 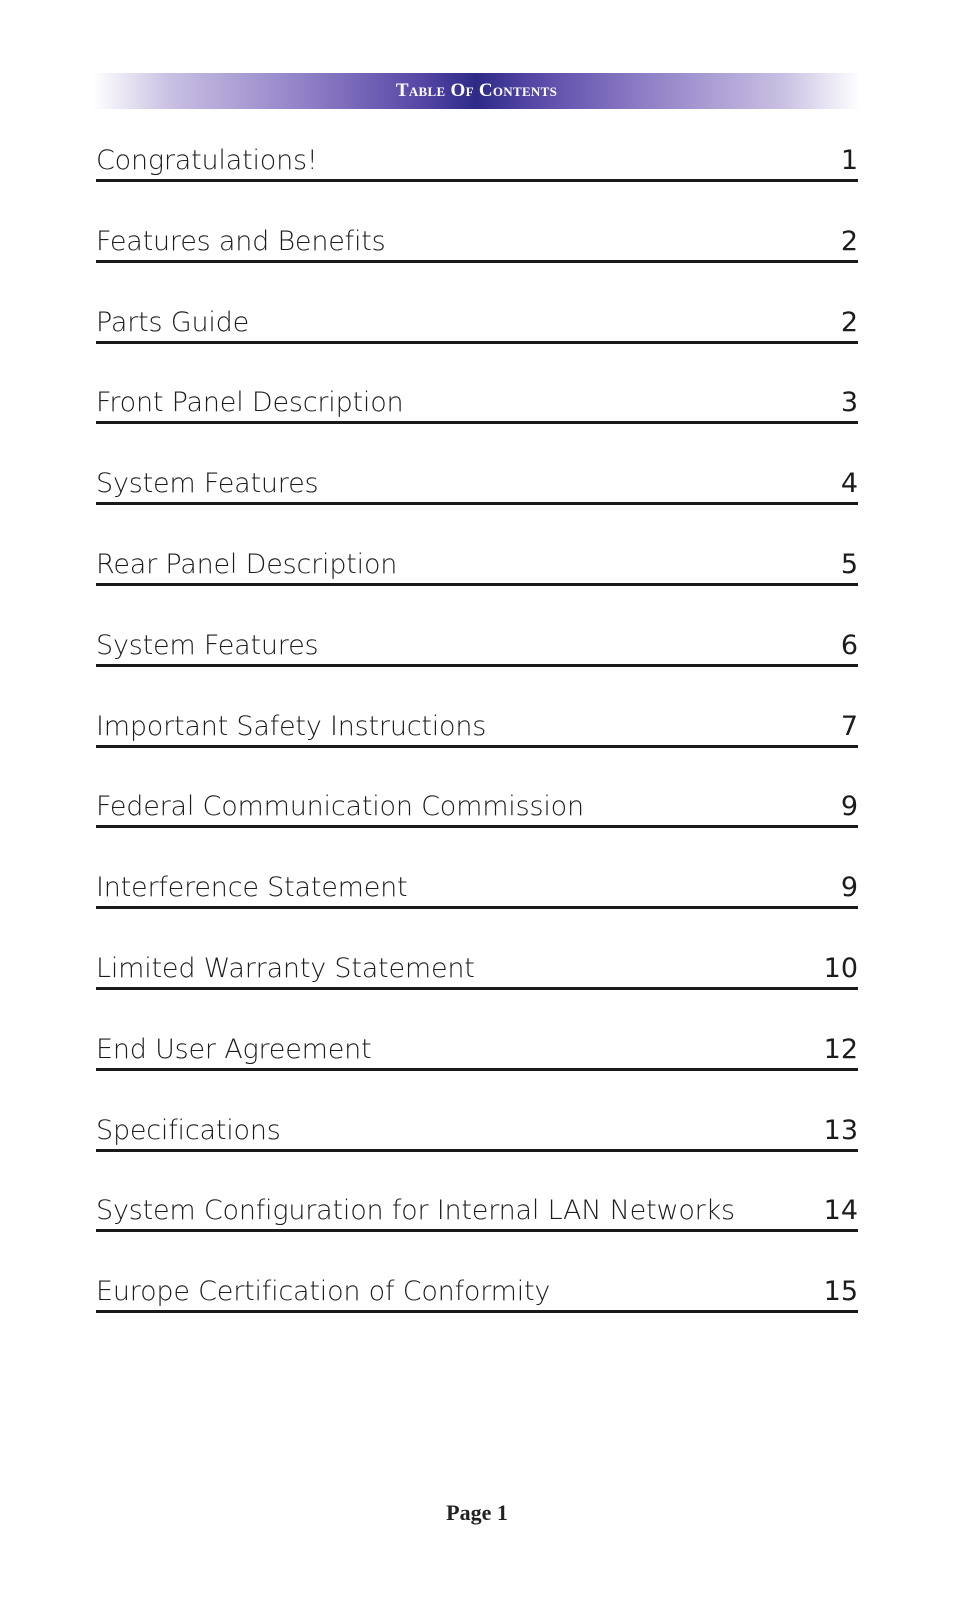 I want to click on toc-entry: Important Safety Instructions 7, so click(x=477, y=726).